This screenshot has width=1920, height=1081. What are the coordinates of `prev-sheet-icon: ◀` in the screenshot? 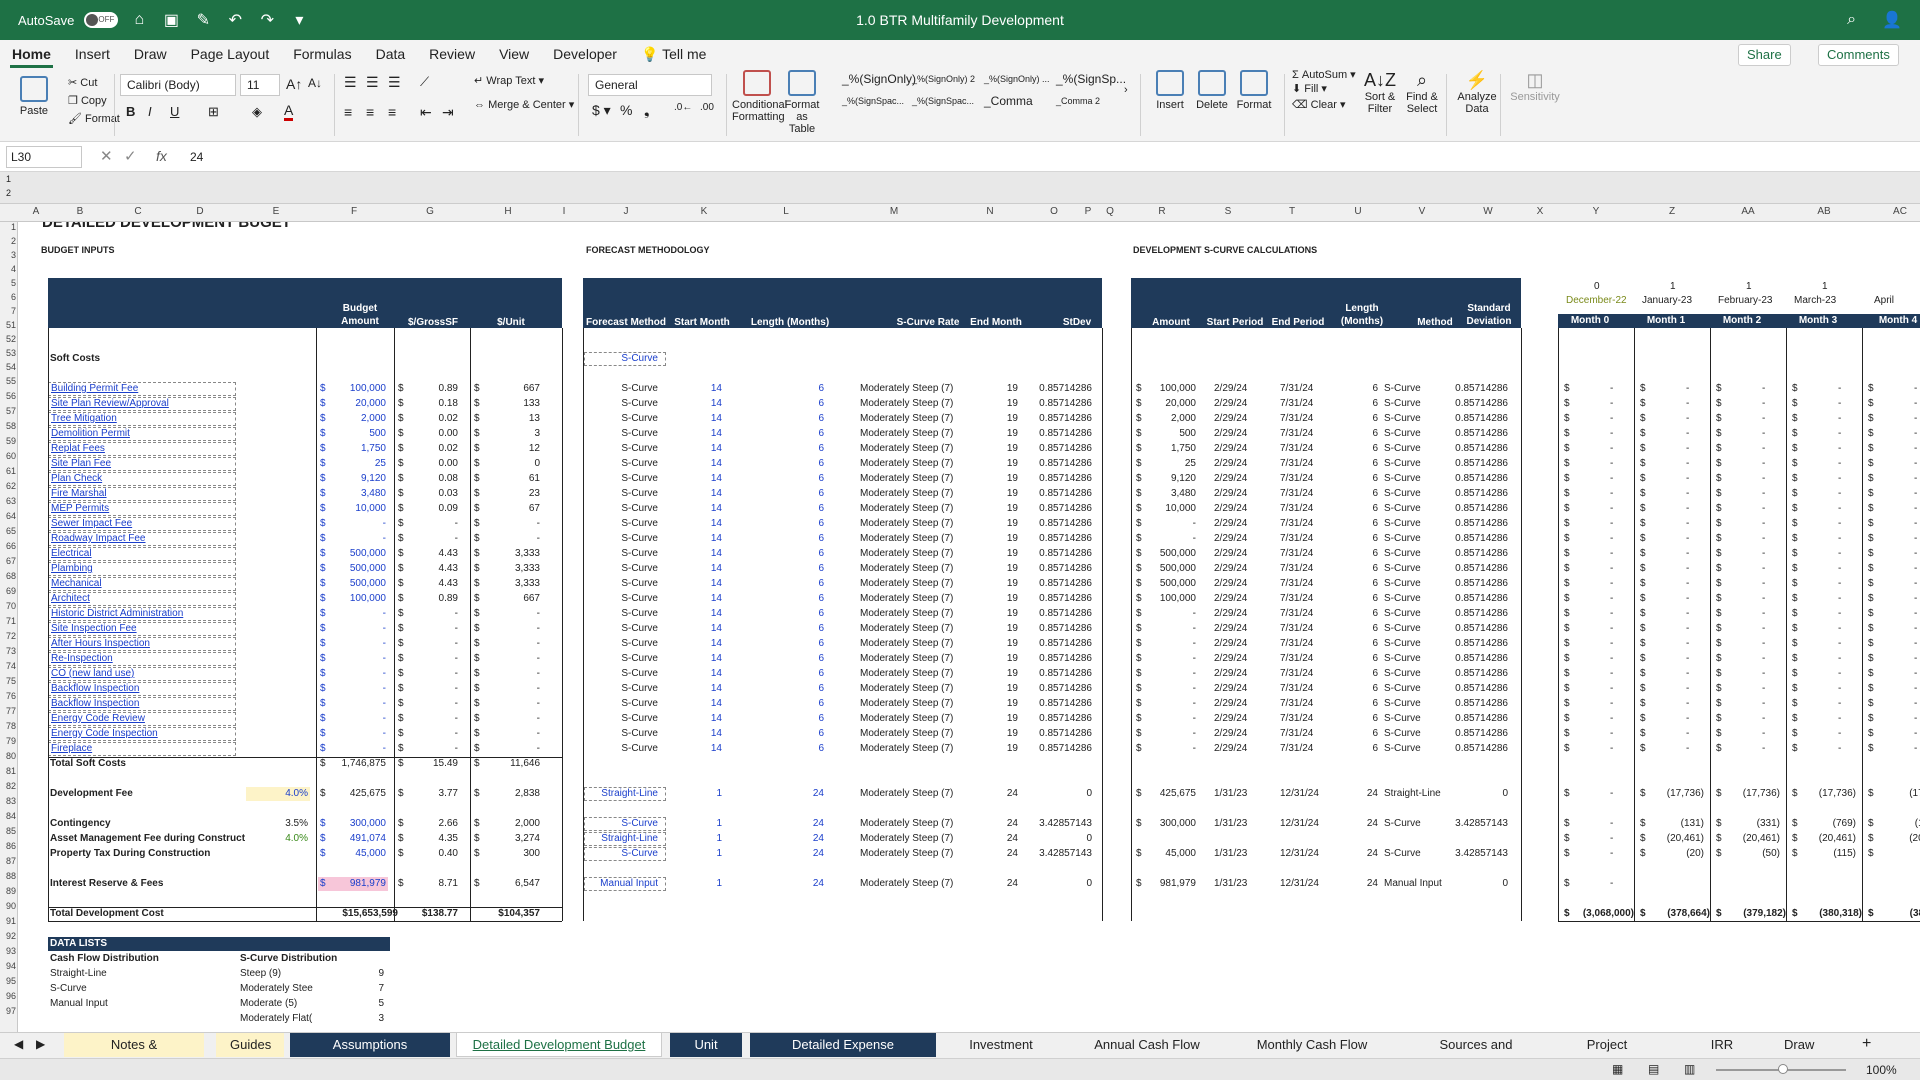 It's located at (18, 1044).